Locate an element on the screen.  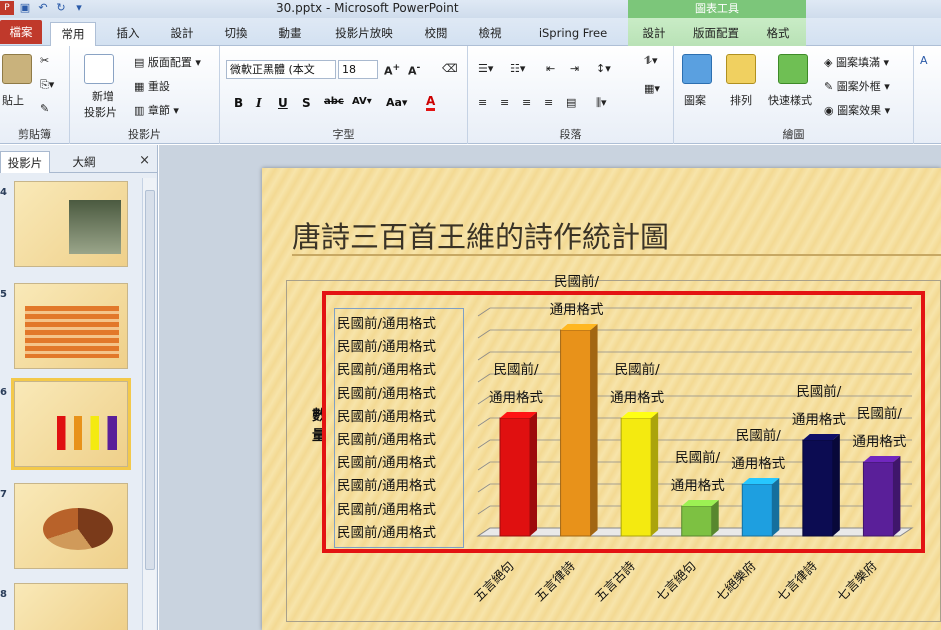
axis-label-selection-box is located at coordinates (399, 428).